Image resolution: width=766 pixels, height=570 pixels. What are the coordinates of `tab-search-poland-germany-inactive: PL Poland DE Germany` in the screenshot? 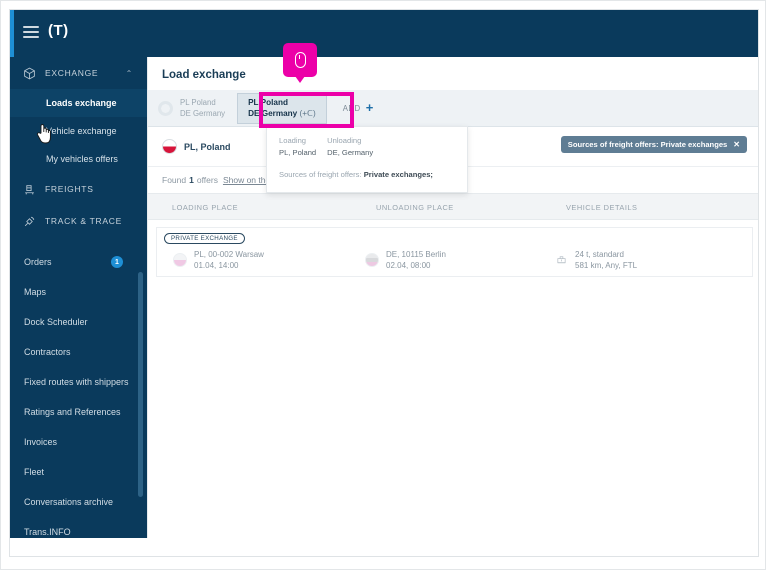 It's located at (191, 108).